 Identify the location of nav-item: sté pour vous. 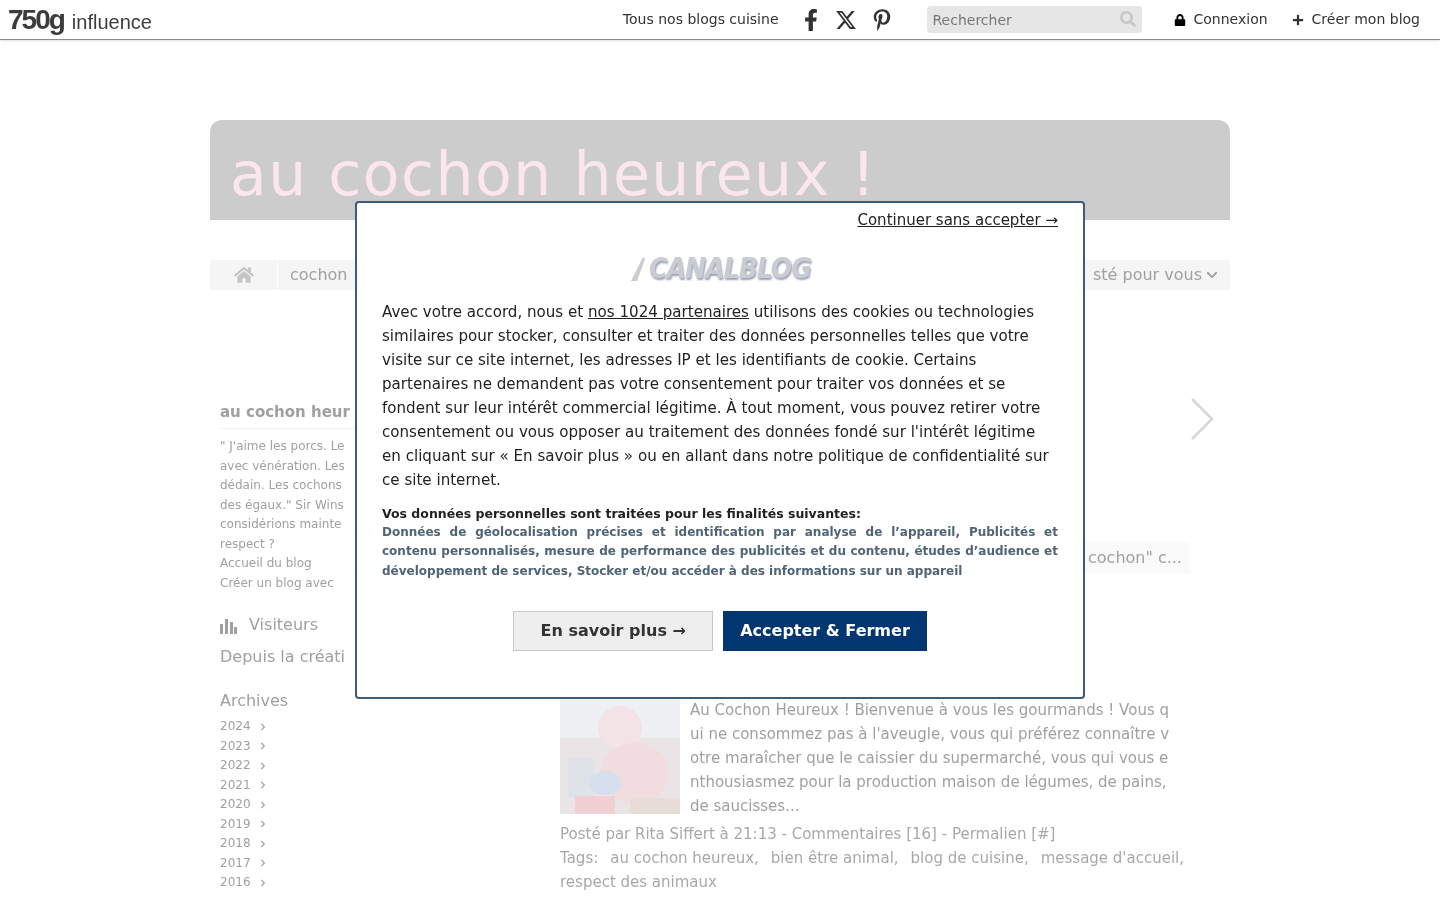
(1155, 275).